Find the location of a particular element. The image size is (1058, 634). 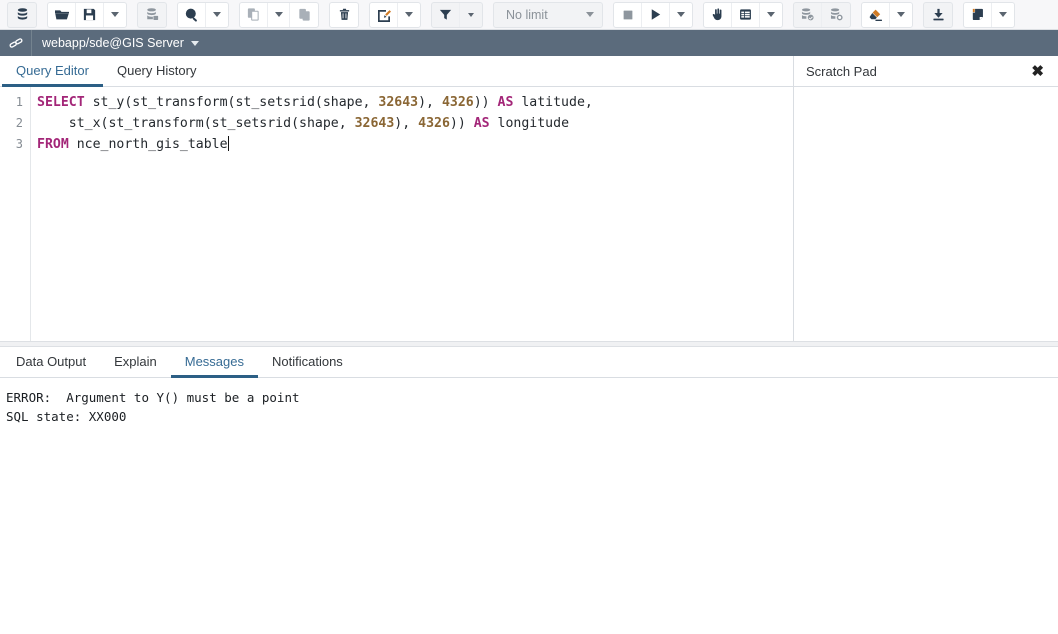

copy-icon is located at coordinates (254, 14).